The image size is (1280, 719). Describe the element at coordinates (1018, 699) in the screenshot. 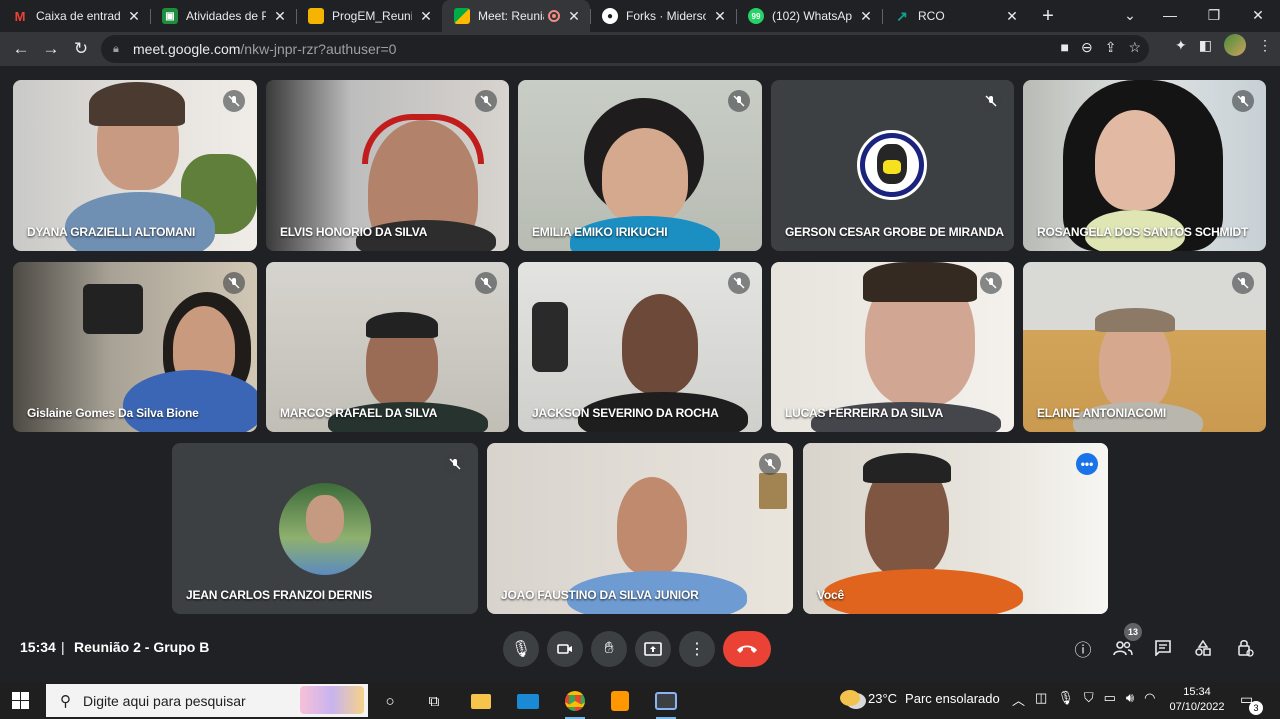

I see `show-hidden-icons: ︿` at that location.